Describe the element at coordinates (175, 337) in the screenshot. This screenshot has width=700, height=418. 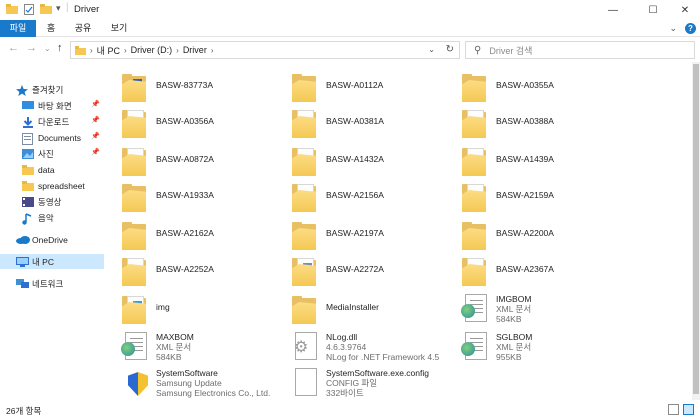
I see `file-name: MAXBOM` at that location.